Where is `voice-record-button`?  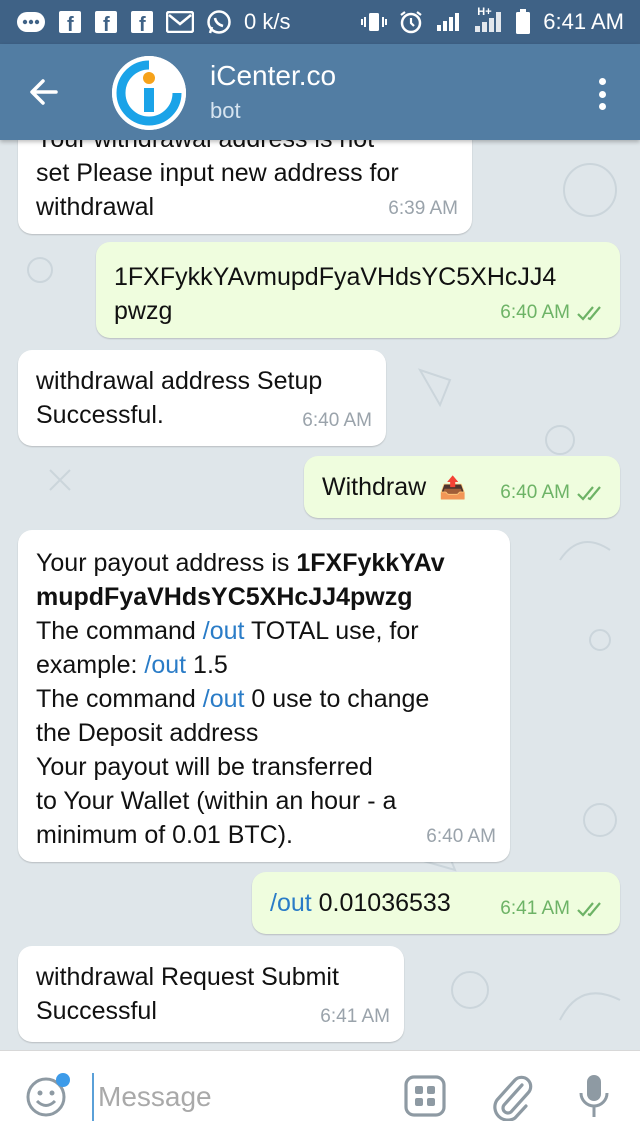
voice-record-button is located at coordinates (594, 1096).